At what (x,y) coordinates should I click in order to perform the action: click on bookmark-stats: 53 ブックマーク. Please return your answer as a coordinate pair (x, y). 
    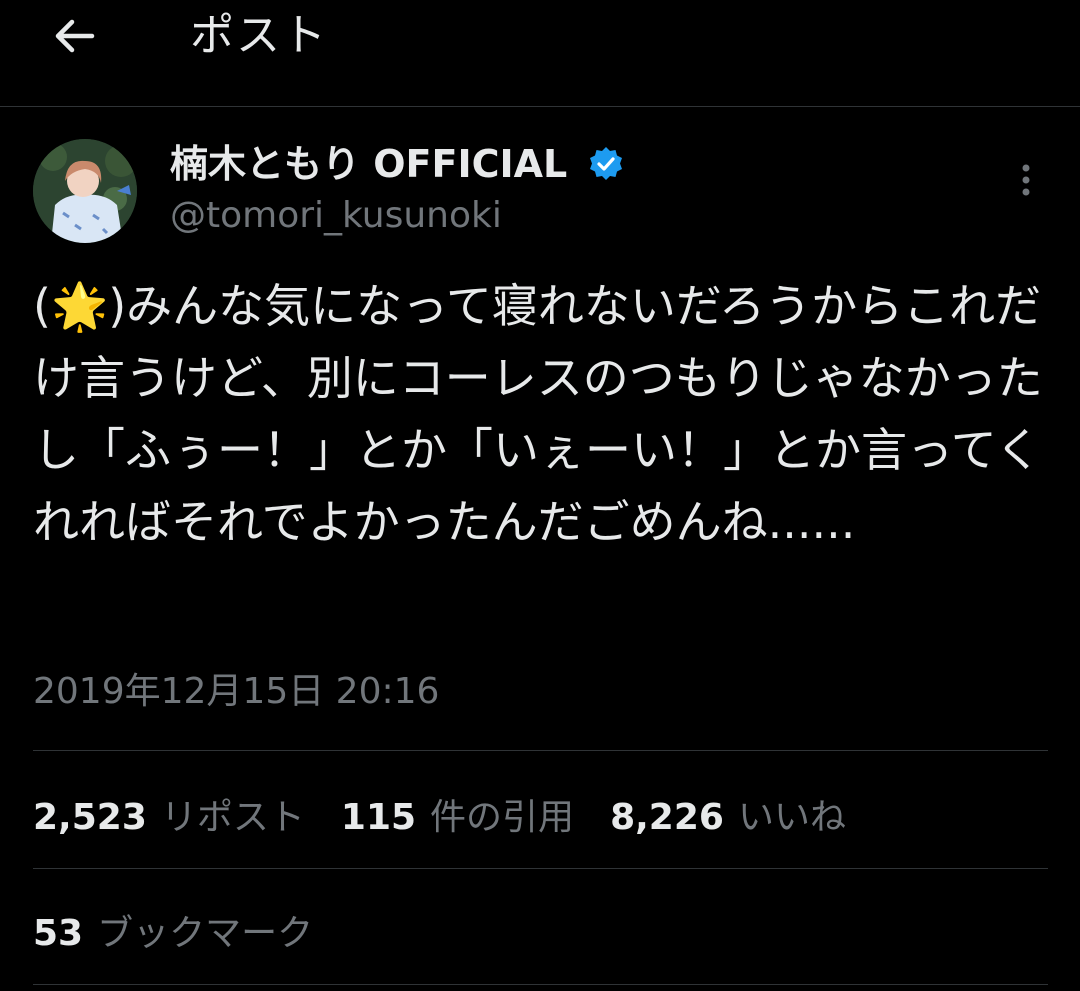
    Looking at the image, I should click on (191, 930).